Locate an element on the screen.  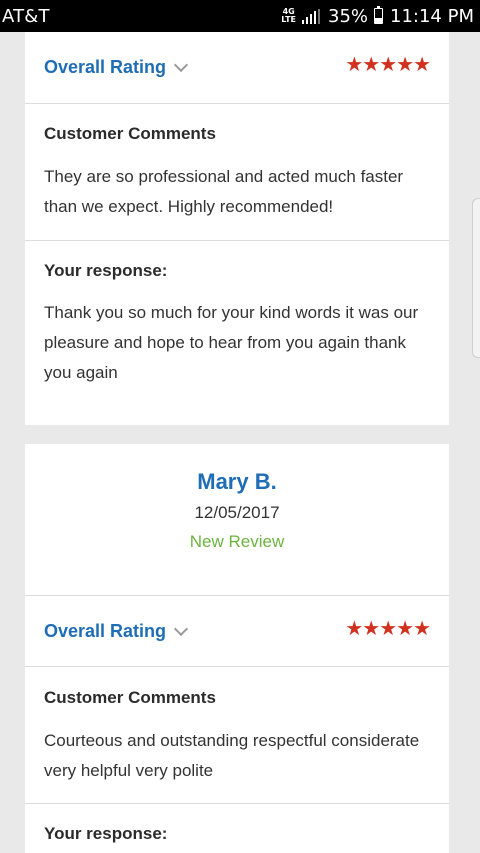
network-type-icon: 4G LTE is located at coordinates (288, 16).